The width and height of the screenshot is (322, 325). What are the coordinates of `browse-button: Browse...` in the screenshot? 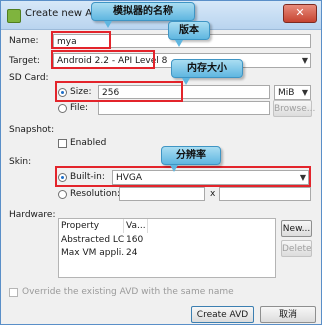 It's located at (294, 108).